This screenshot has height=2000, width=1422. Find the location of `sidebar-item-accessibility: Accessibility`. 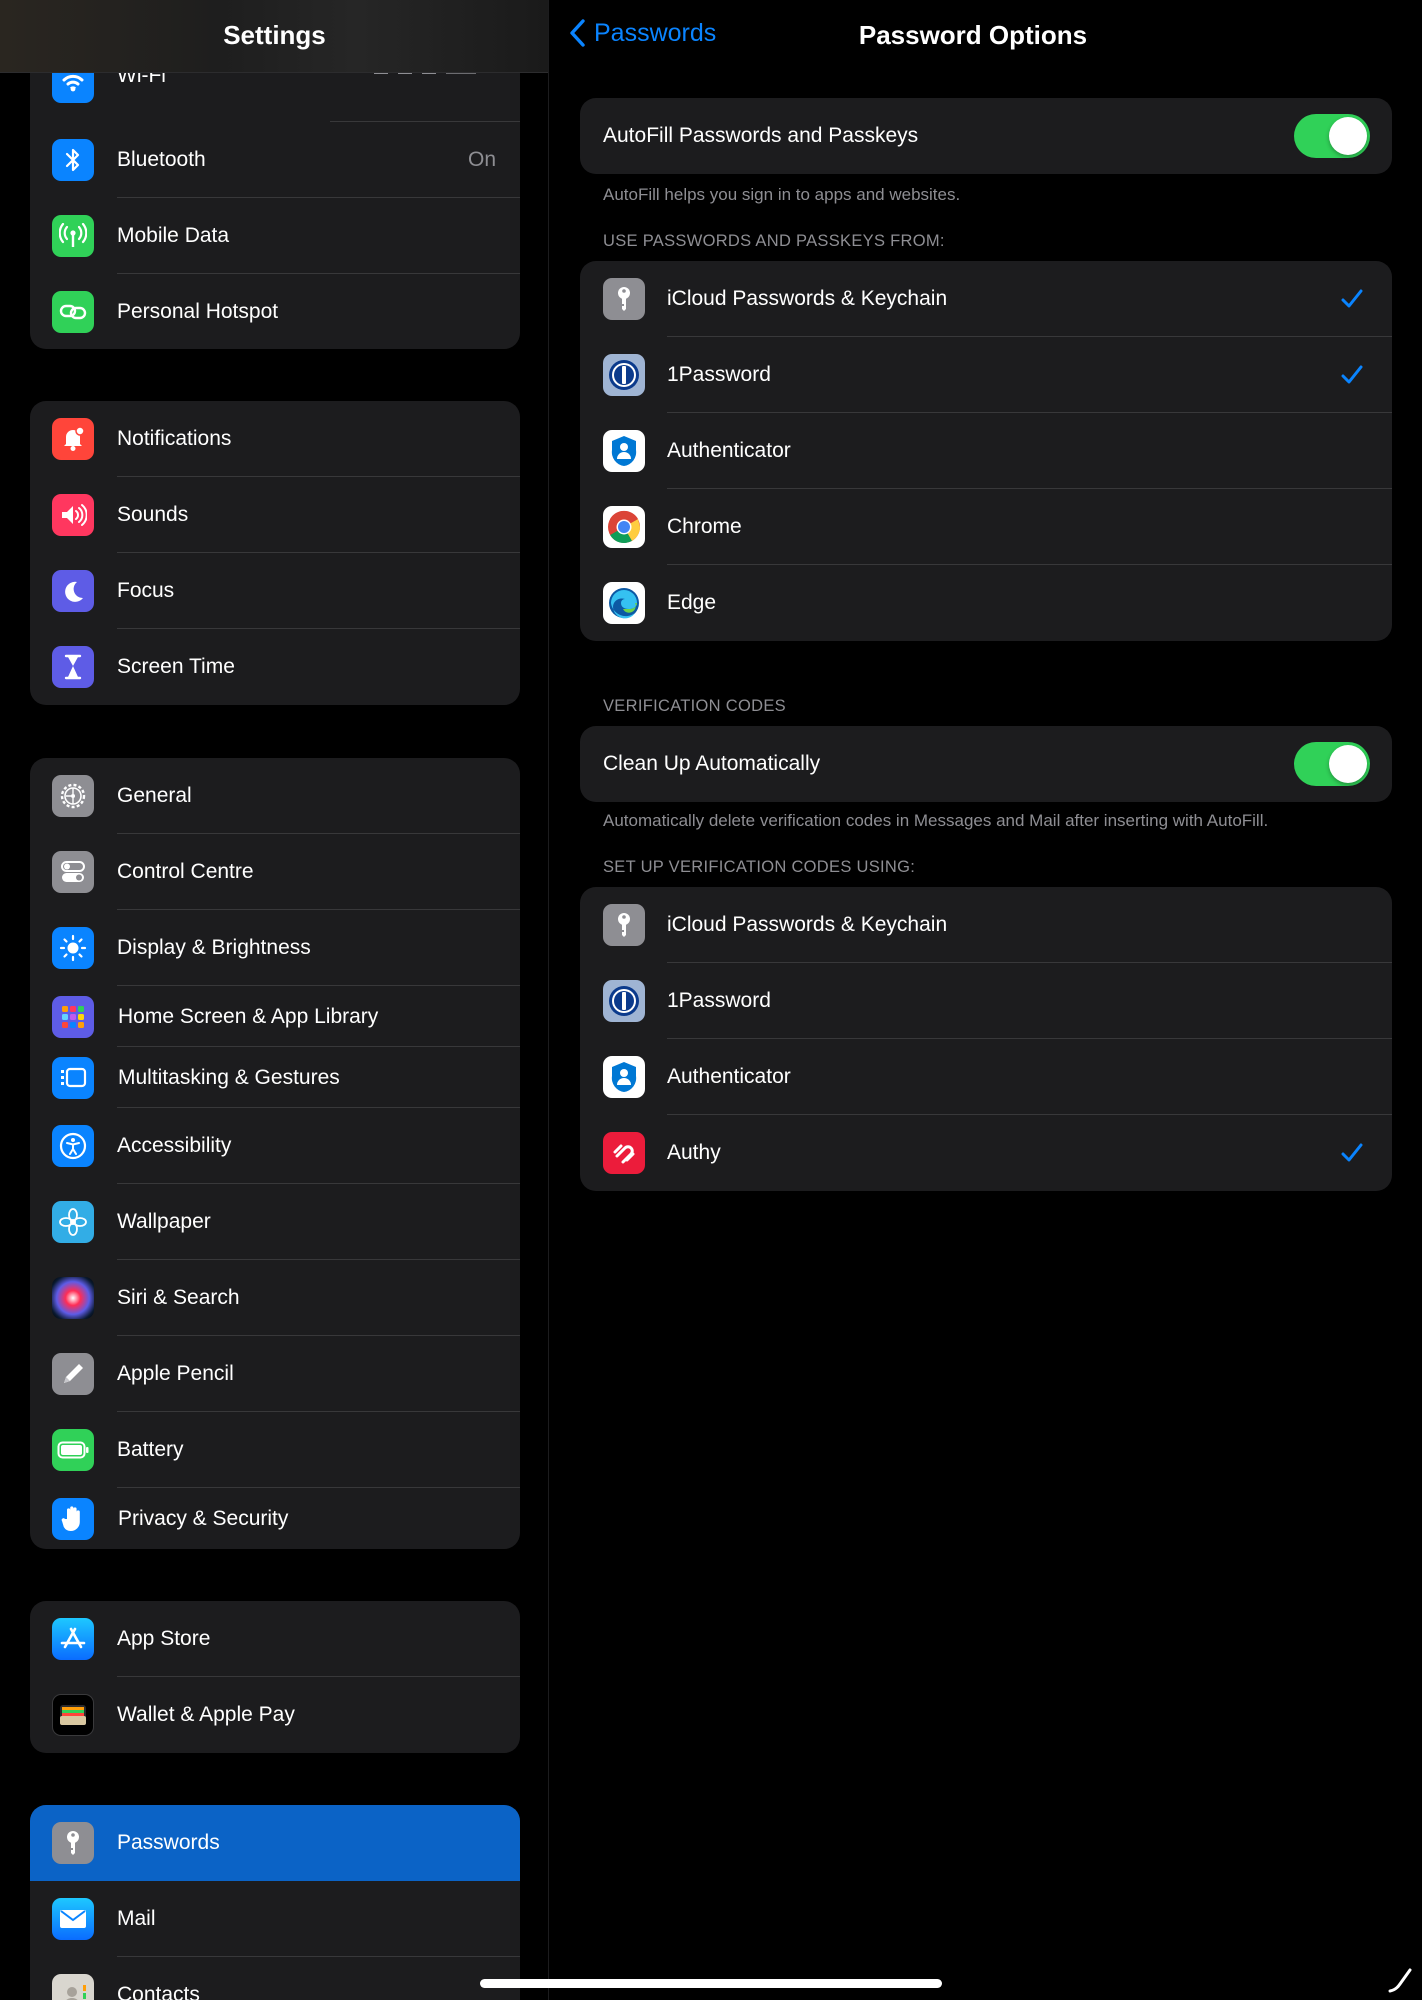

sidebar-item-accessibility: Accessibility is located at coordinates (275, 1146).